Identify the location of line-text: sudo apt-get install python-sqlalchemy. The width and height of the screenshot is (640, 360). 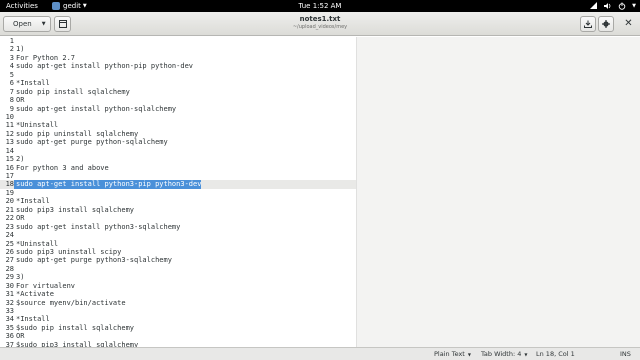
(95, 109).